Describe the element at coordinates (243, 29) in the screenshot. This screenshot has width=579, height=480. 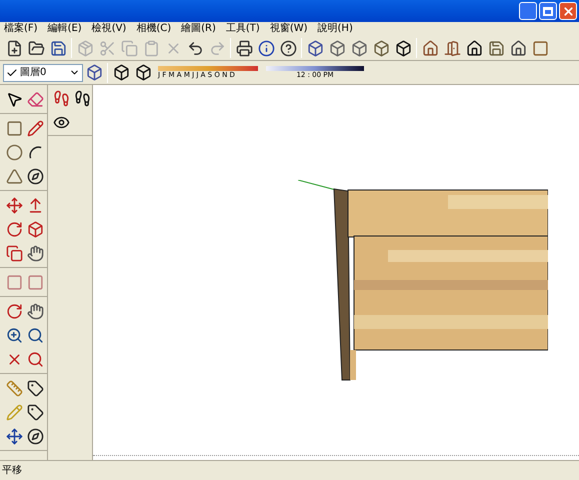
I see `menu-item: 工具(T)` at that location.